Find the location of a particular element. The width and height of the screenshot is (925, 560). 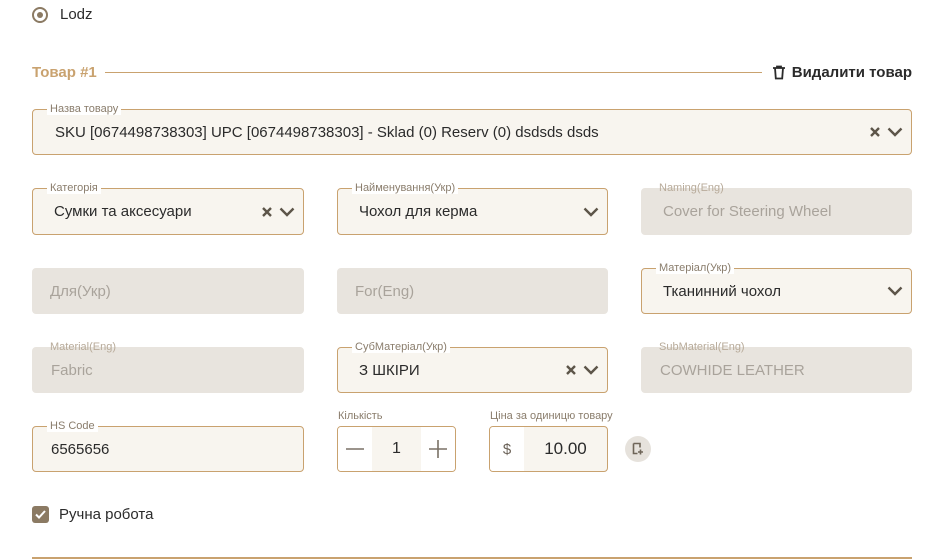

location-radio-option: Lodz is located at coordinates (62, 14).